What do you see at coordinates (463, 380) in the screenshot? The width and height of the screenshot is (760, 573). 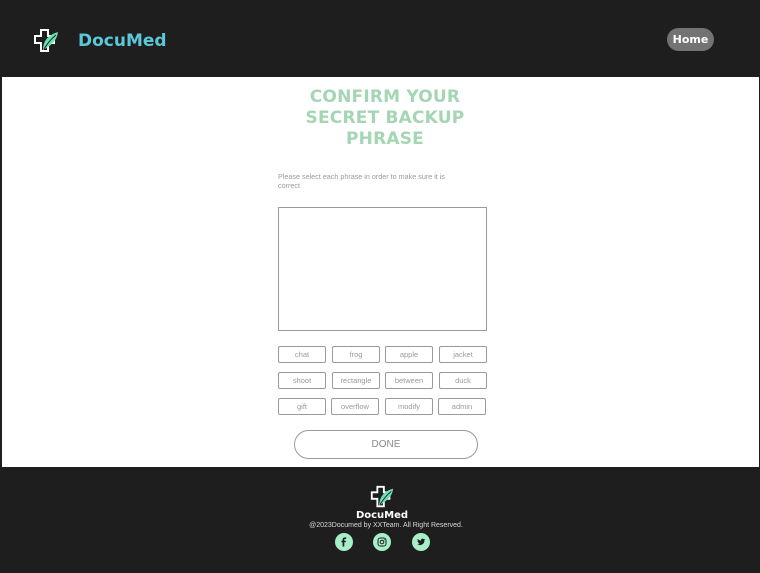 I see `word-chip-duck: duck` at bounding box center [463, 380].